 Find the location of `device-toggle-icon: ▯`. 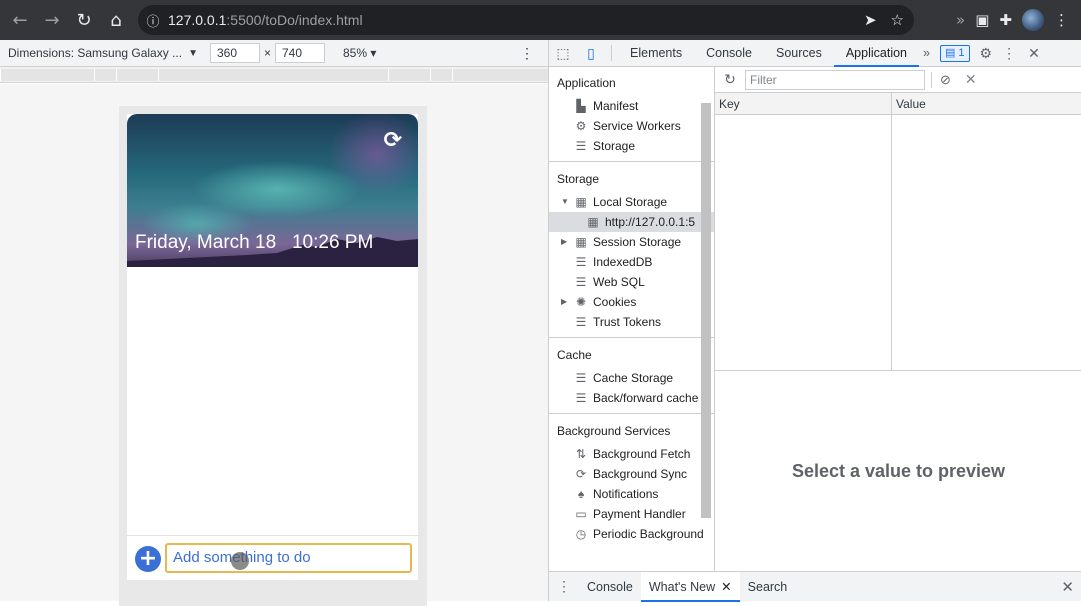

device-toggle-icon: ▯ is located at coordinates (591, 53).